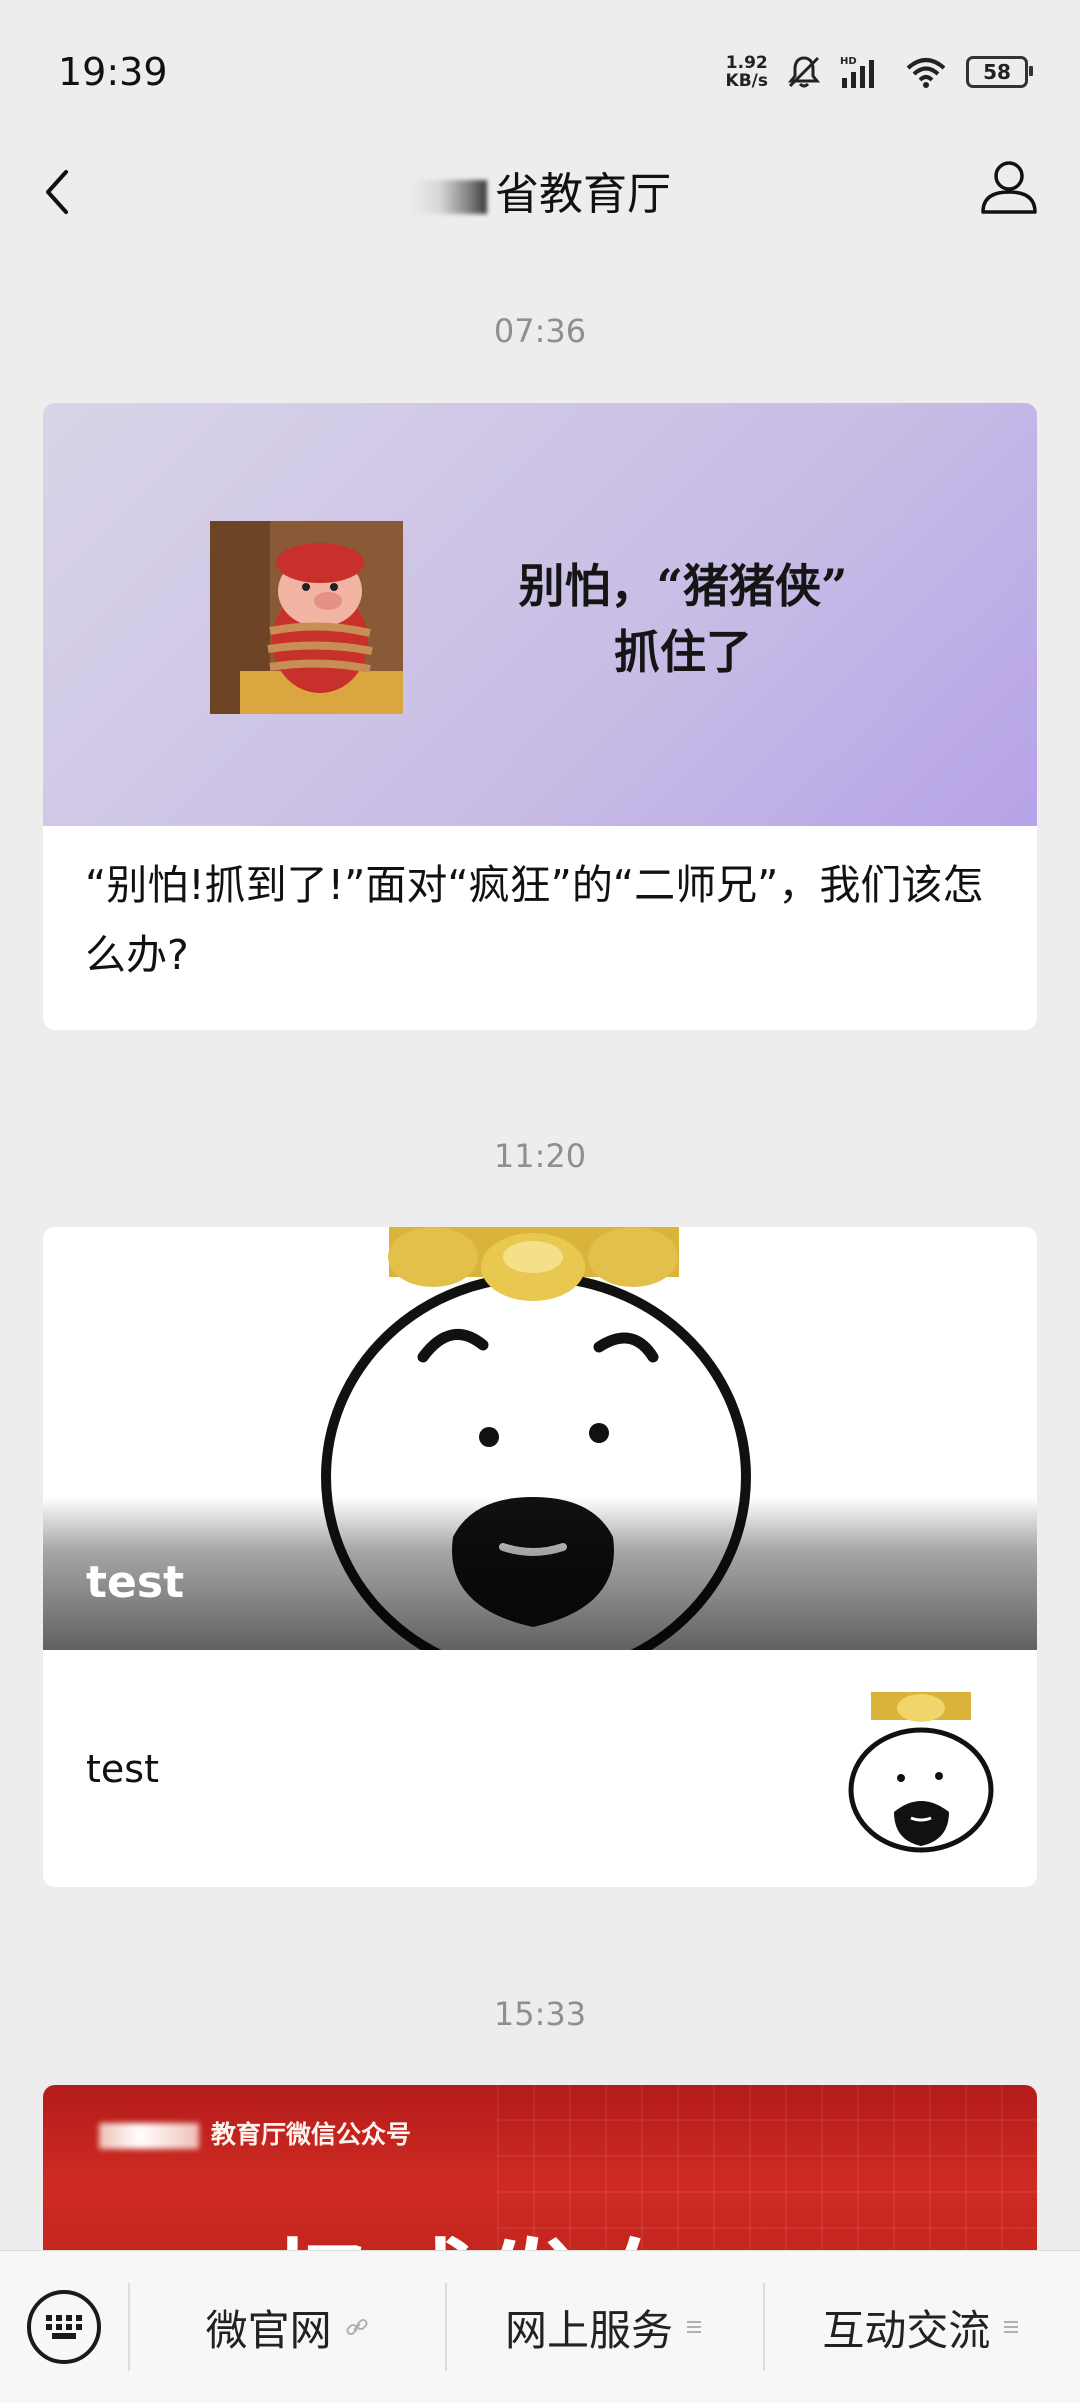 This screenshot has height=2403, width=1080. I want to click on cover-text-line1: 别怕，“猪猪侠”, so click(683, 586).